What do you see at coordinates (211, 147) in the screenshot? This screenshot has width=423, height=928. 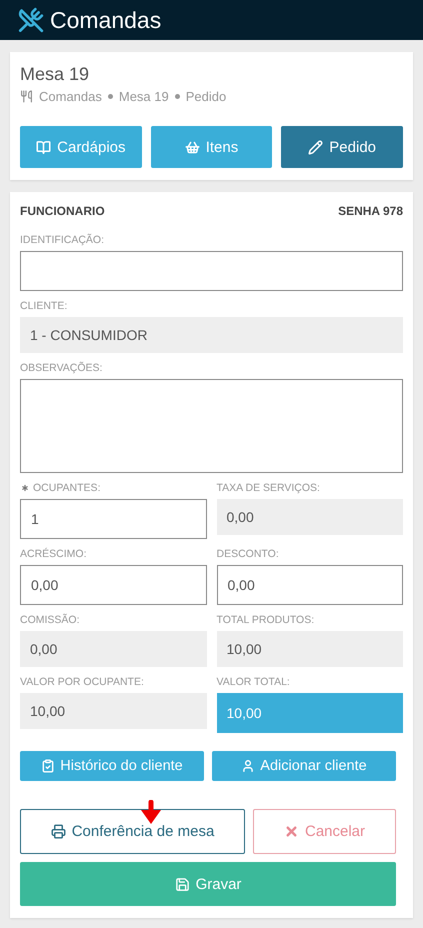 I see `nav-button: Itens` at bounding box center [211, 147].